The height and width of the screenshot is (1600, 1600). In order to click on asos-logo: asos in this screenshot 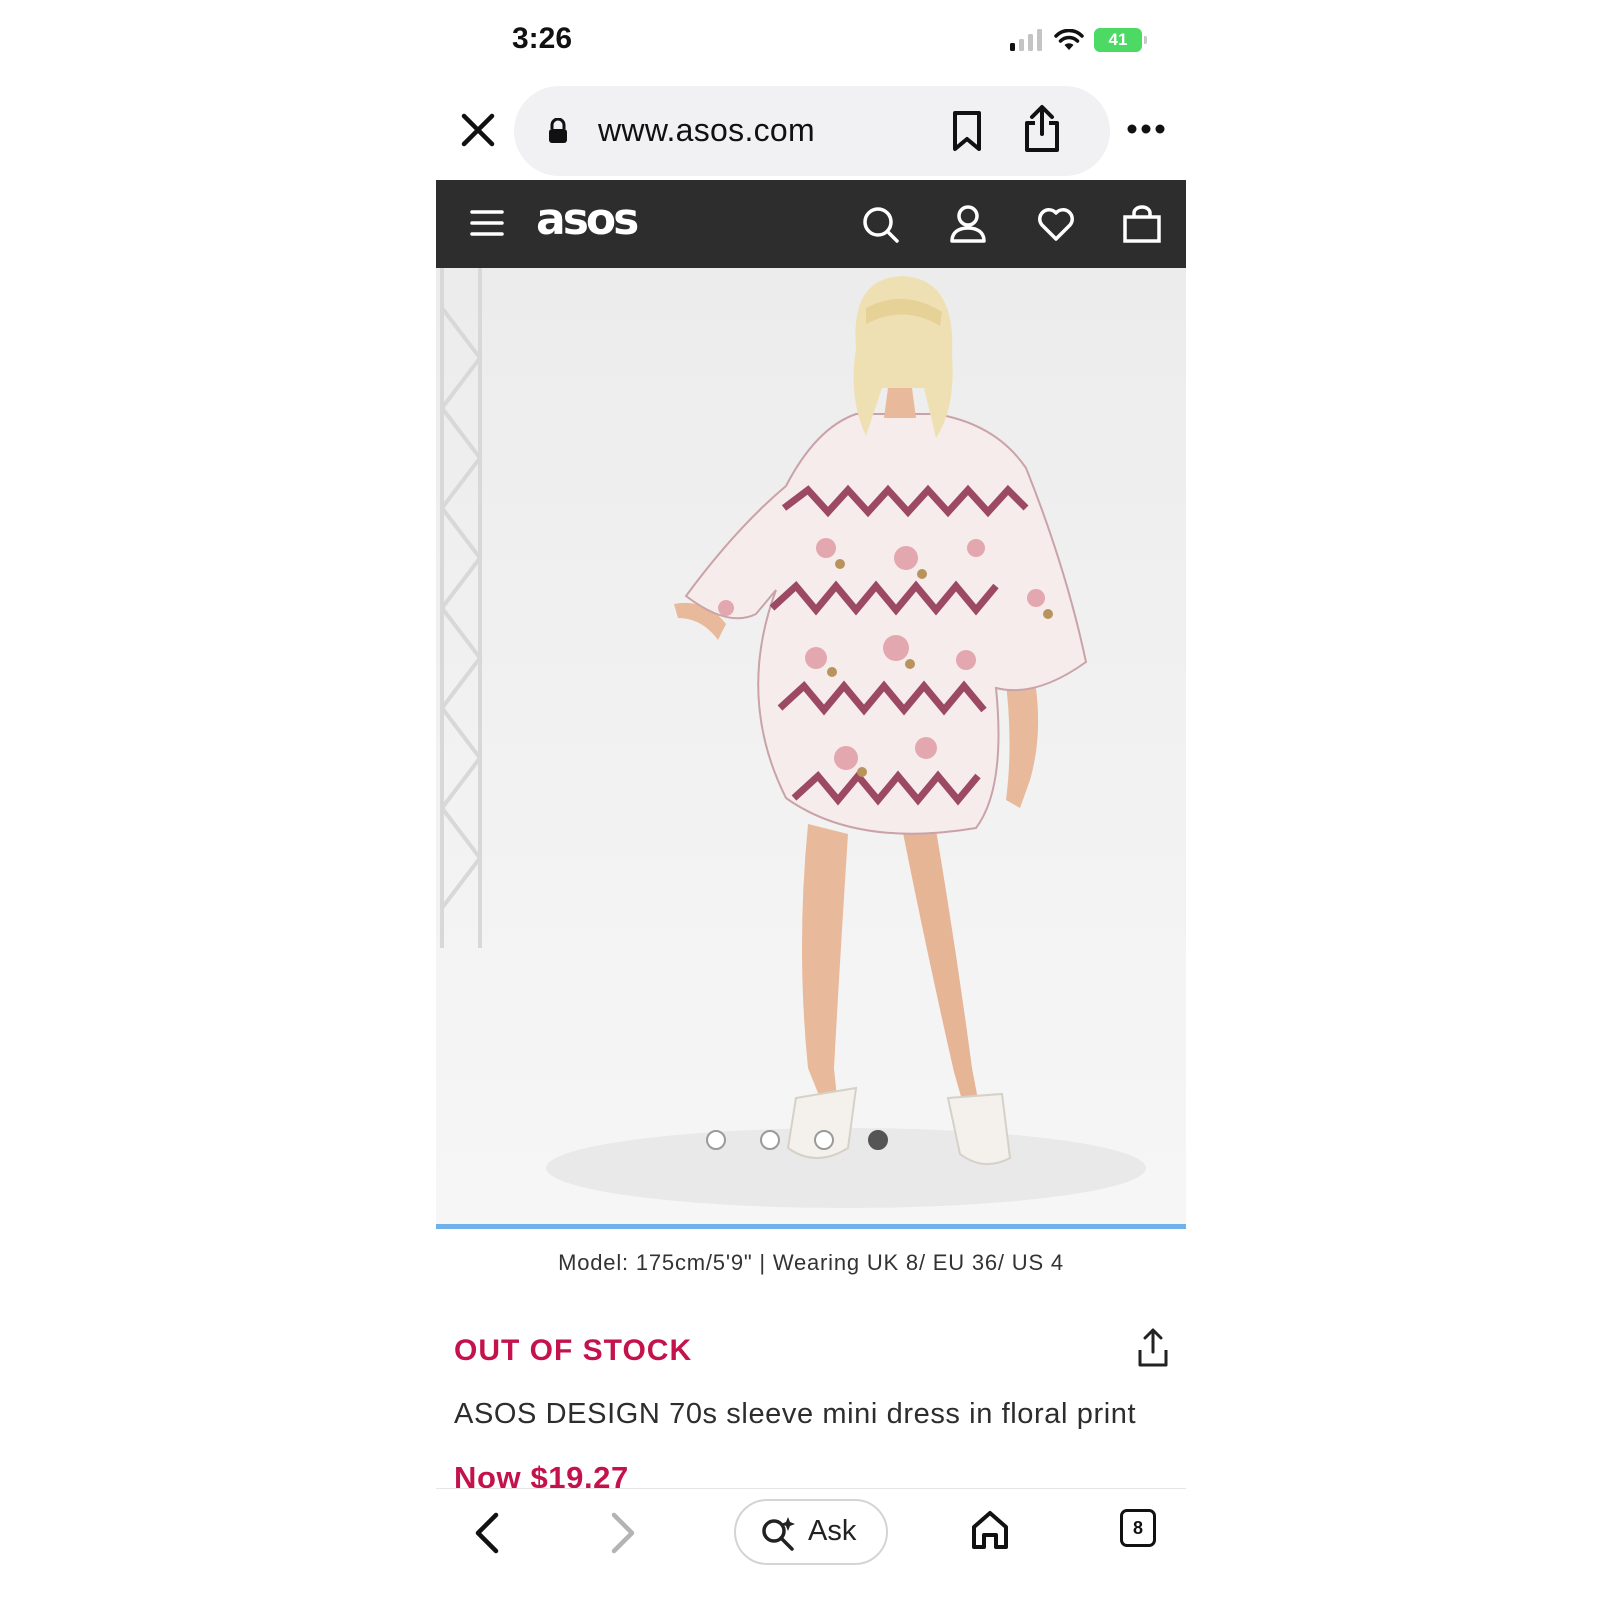, I will do `click(587, 219)`.